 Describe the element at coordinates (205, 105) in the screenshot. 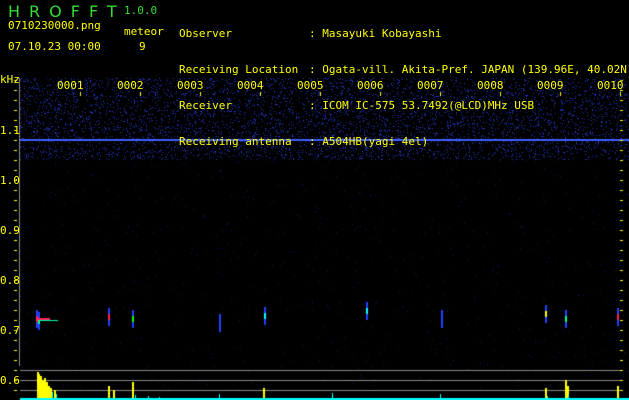

I see `info-label: Receiver` at that location.